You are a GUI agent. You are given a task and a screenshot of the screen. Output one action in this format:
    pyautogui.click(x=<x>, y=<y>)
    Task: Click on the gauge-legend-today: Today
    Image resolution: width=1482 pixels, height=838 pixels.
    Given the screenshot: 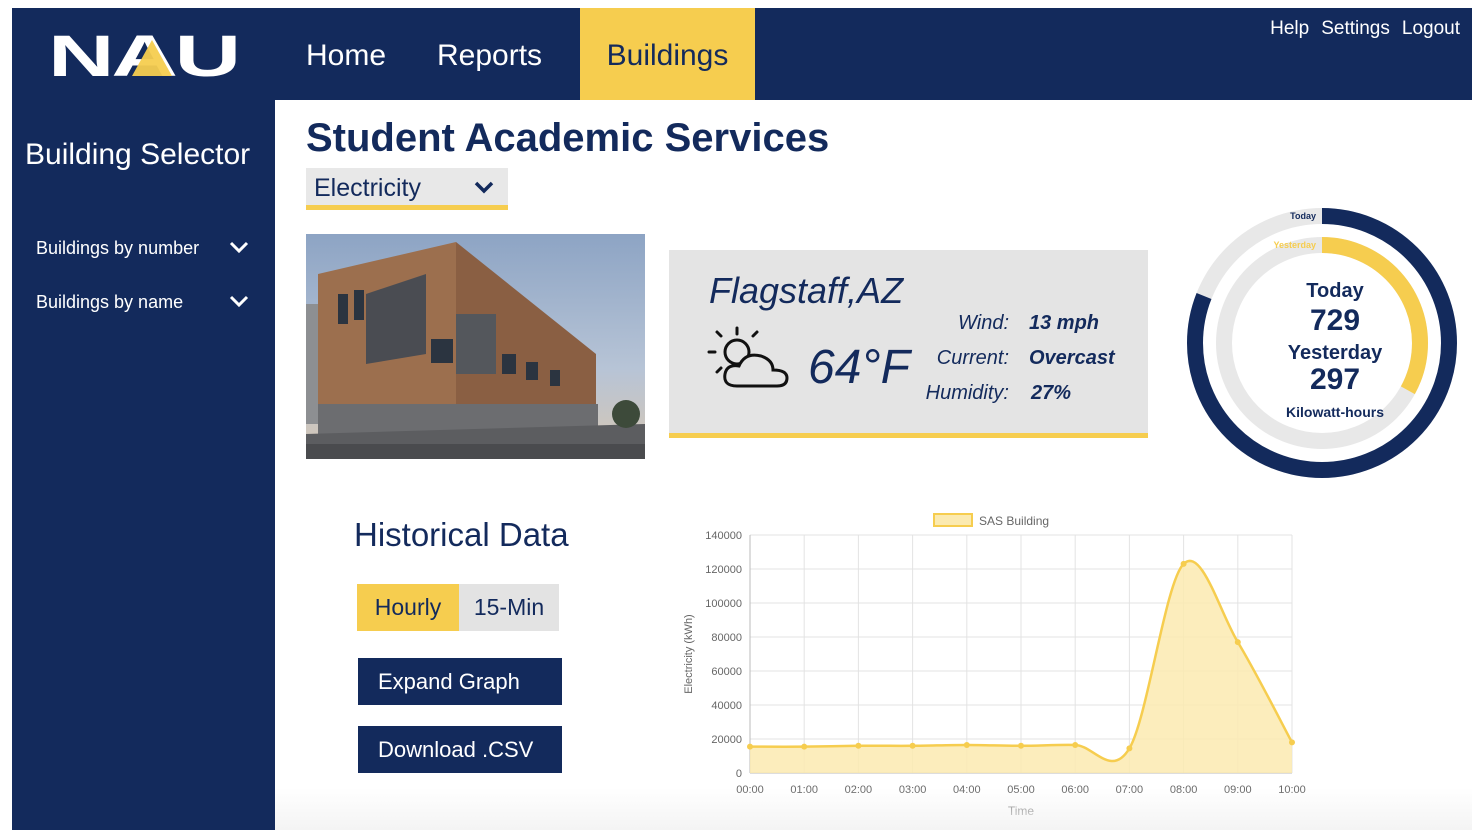 What is the action you would take?
    pyautogui.click(x=1303, y=216)
    